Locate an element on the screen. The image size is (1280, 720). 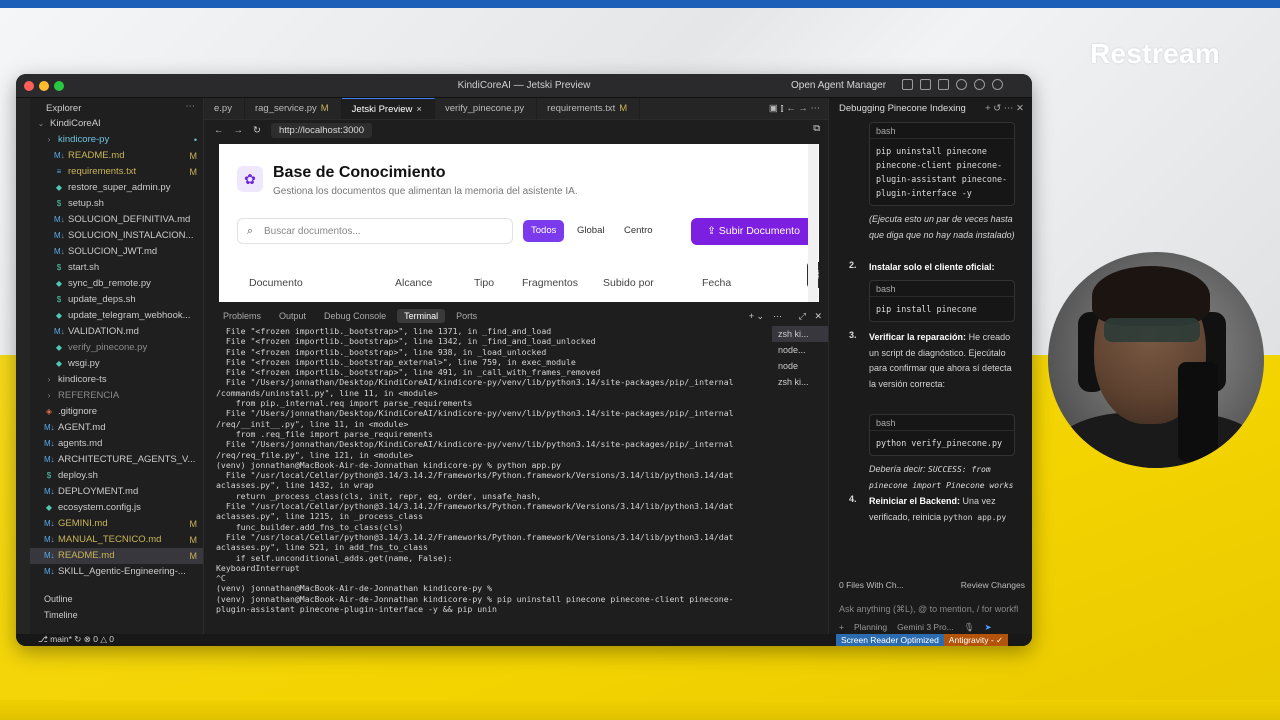
warning-count: 0 is located at coordinates (111, 639).